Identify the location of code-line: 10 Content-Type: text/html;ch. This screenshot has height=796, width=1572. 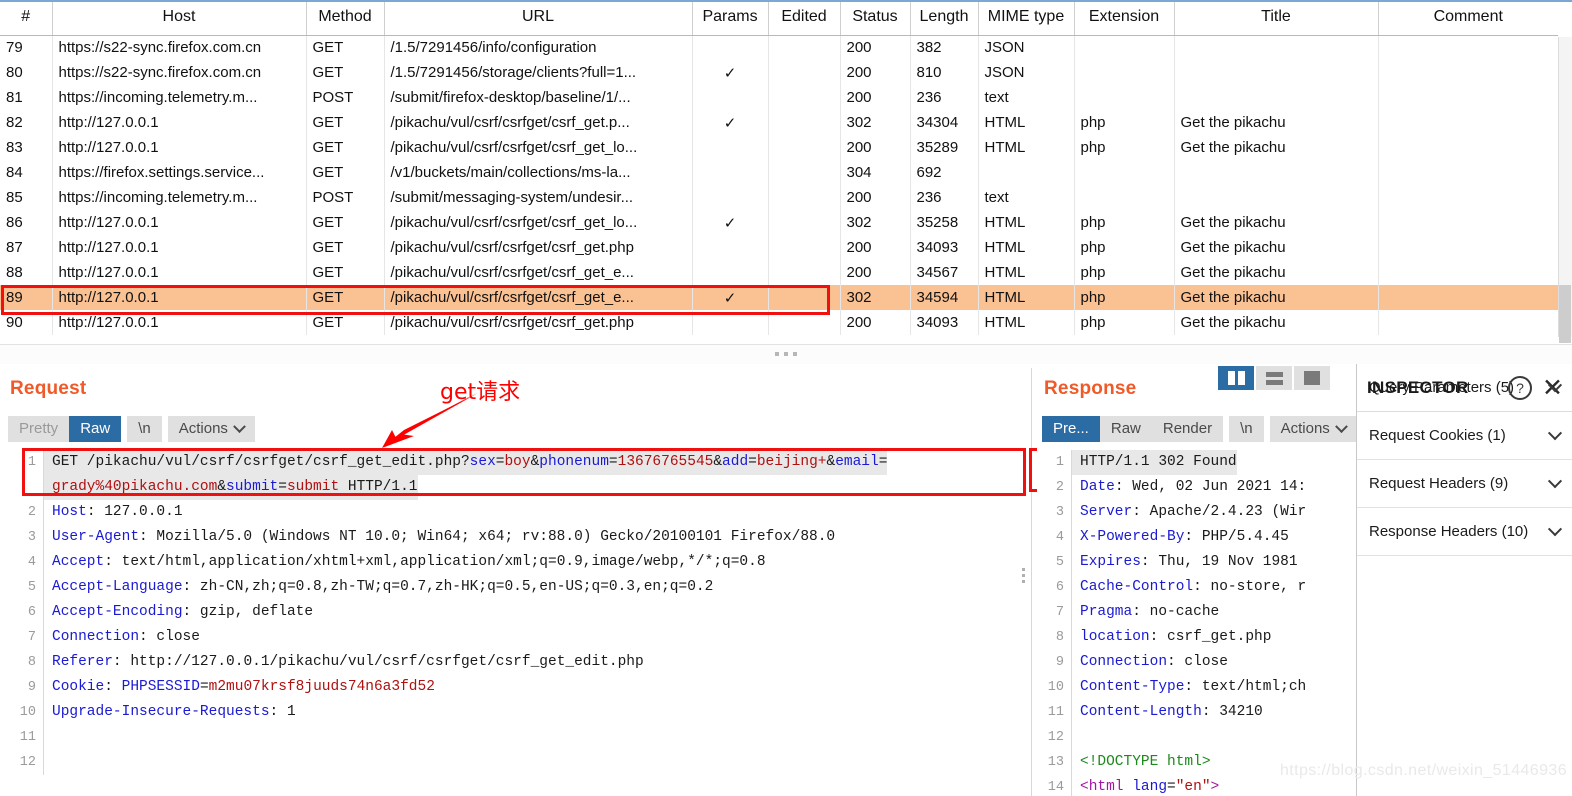
(1193, 687).